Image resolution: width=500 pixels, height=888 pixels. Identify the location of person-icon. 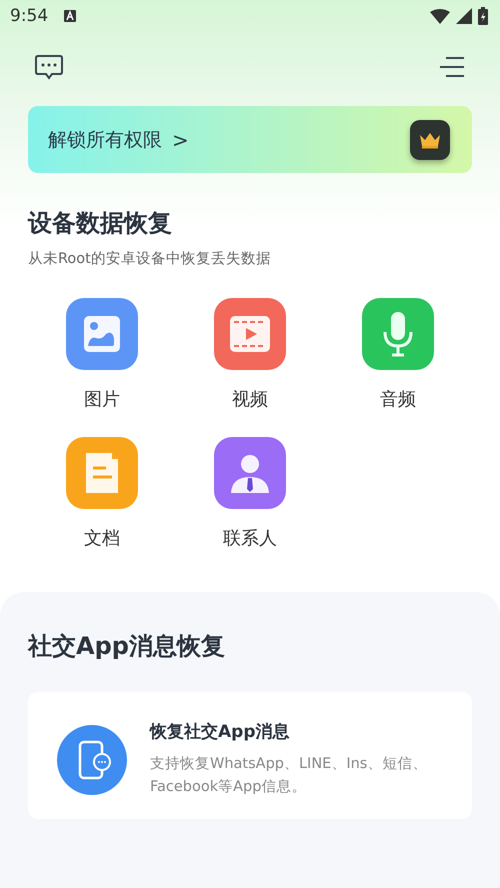
(250, 473).